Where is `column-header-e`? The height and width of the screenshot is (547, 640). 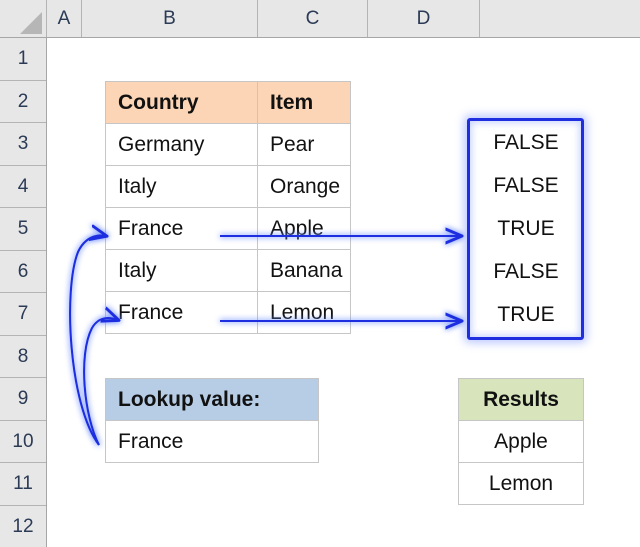
column-header-e is located at coordinates (560, 18).